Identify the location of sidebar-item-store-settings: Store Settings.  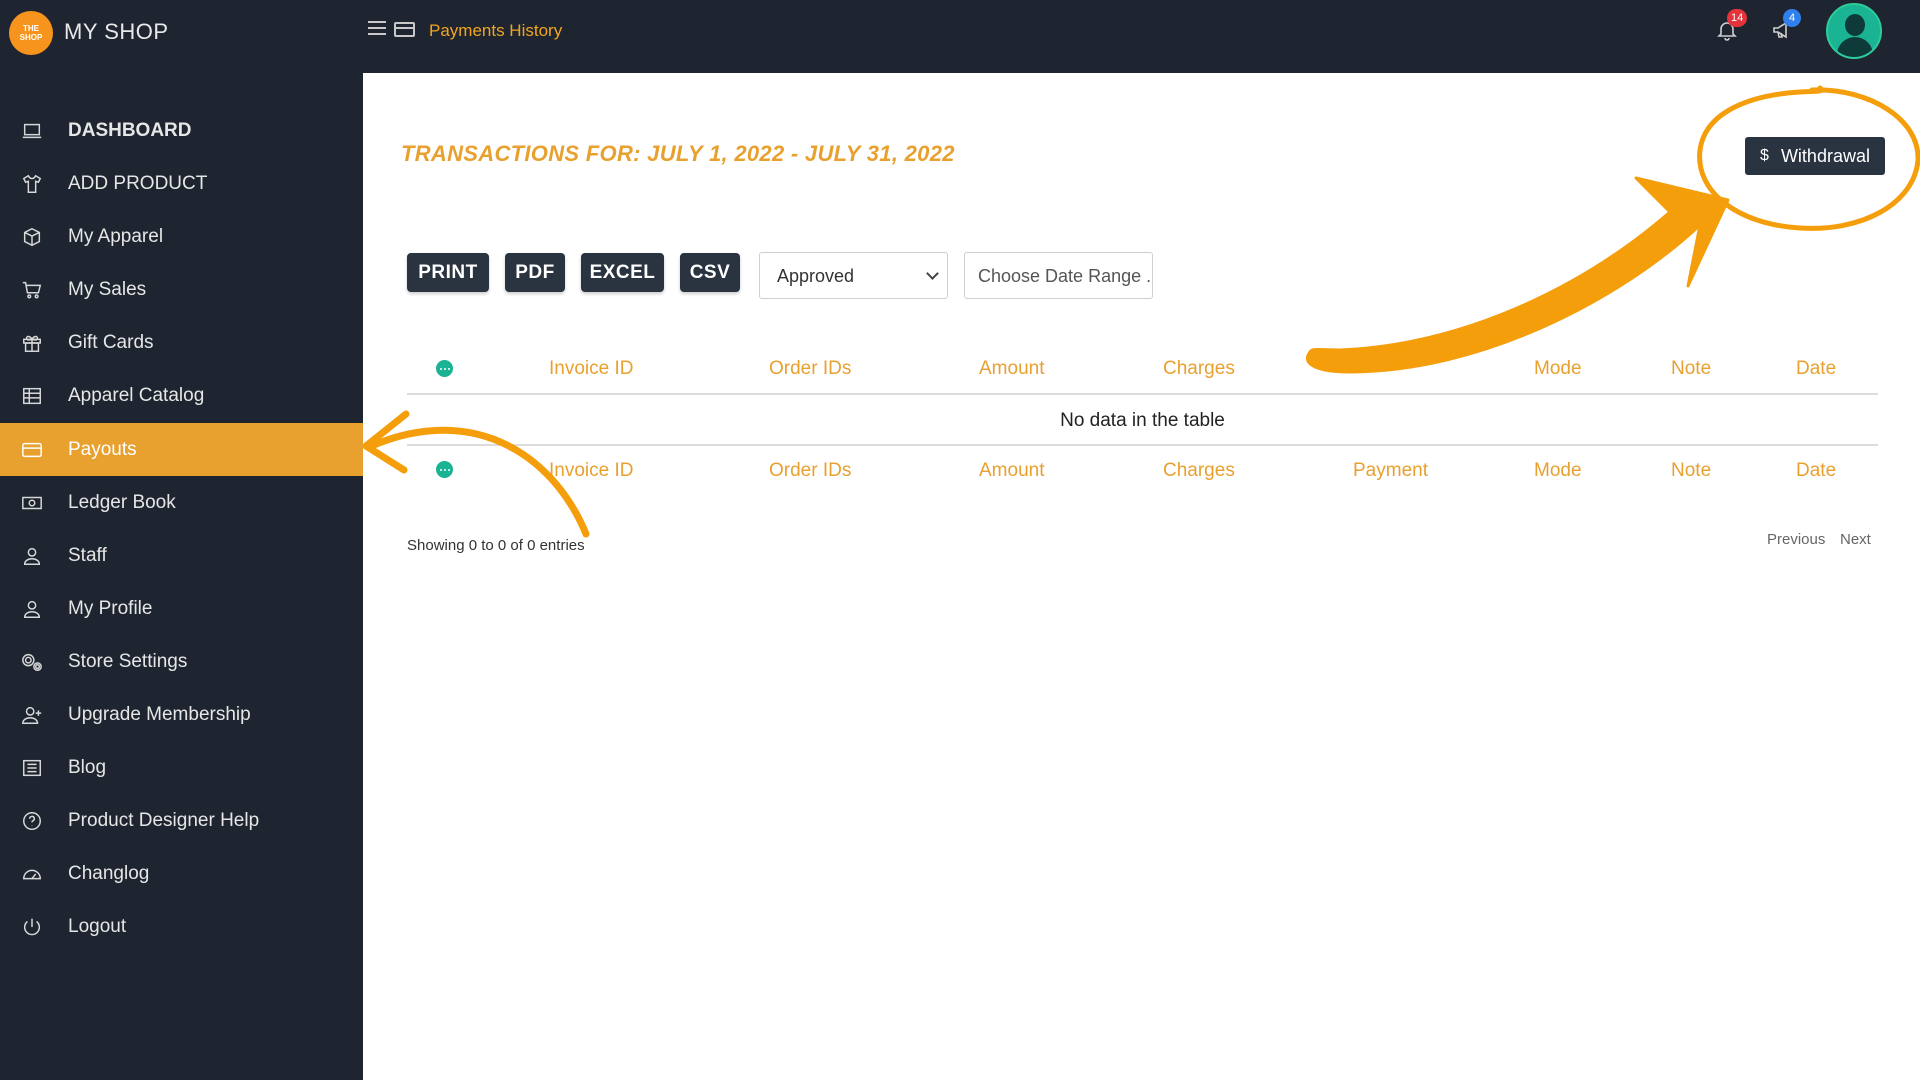
(181, 662).